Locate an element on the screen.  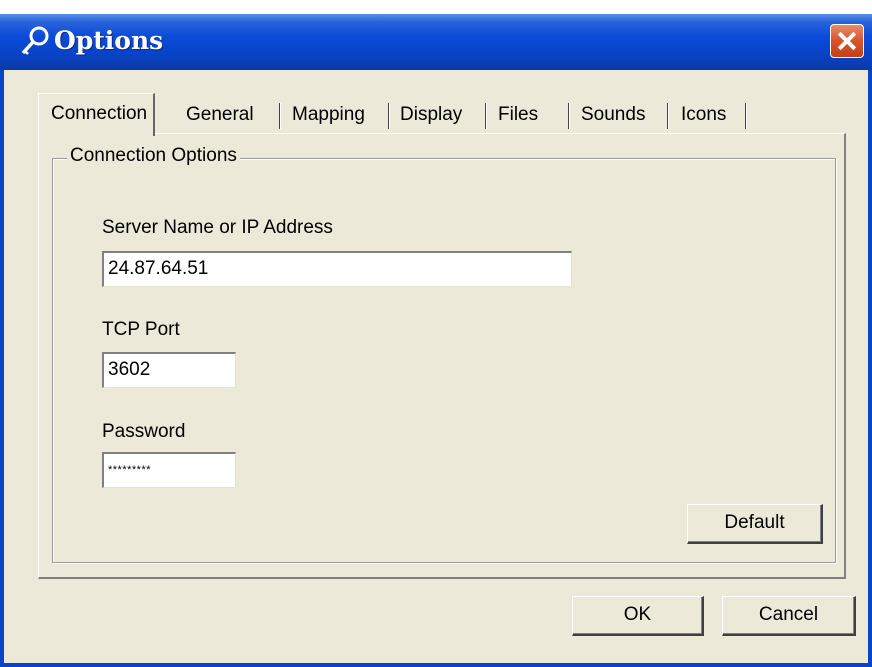
tab-sounds: Sounds is located at coordinates (613, 115).